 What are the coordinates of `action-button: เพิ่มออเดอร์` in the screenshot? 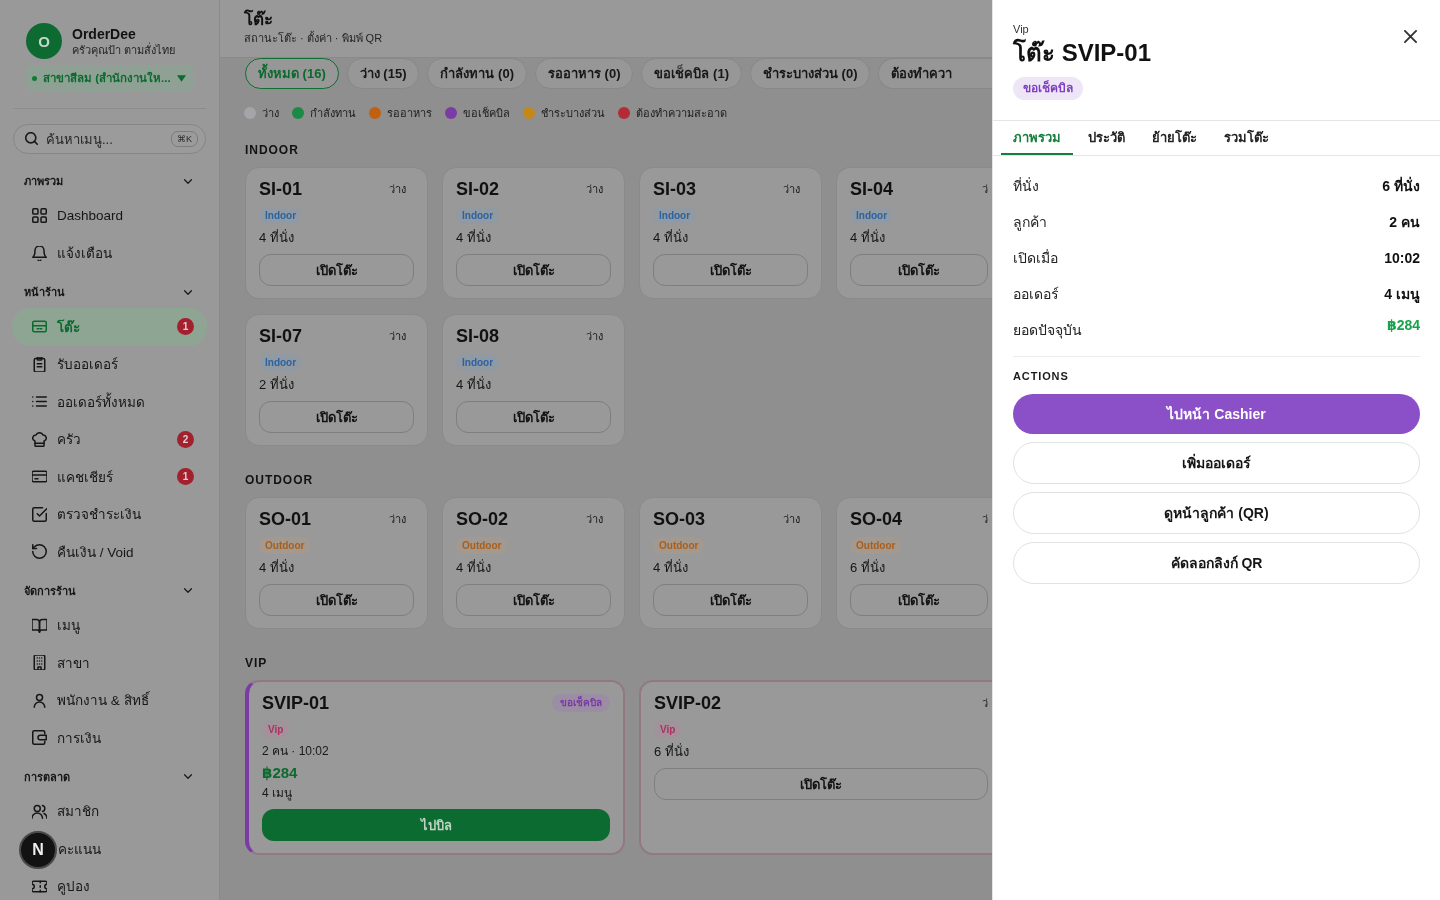 It's located at (1216, 463).